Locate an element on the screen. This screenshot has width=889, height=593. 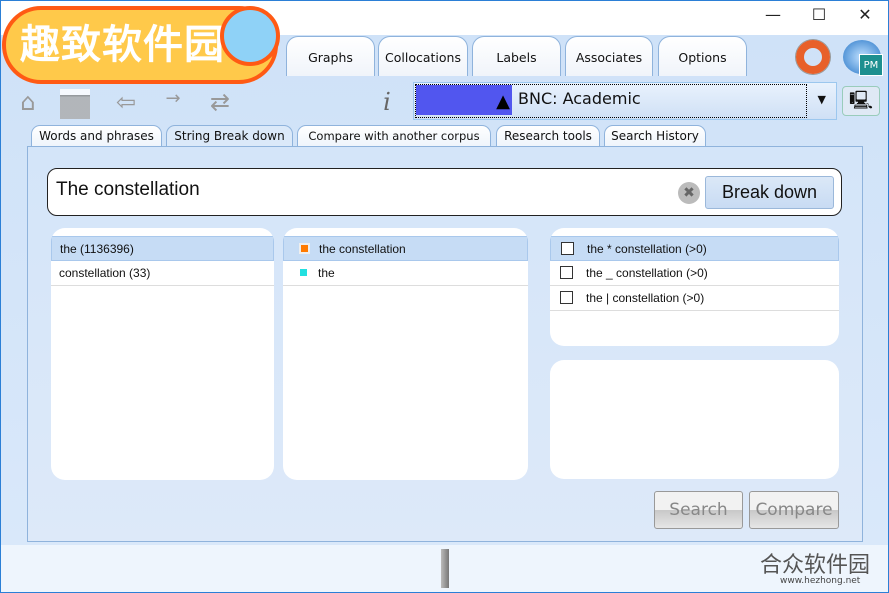
list-item-label: the * constellation (>0) is located at coordinates (647, 249).